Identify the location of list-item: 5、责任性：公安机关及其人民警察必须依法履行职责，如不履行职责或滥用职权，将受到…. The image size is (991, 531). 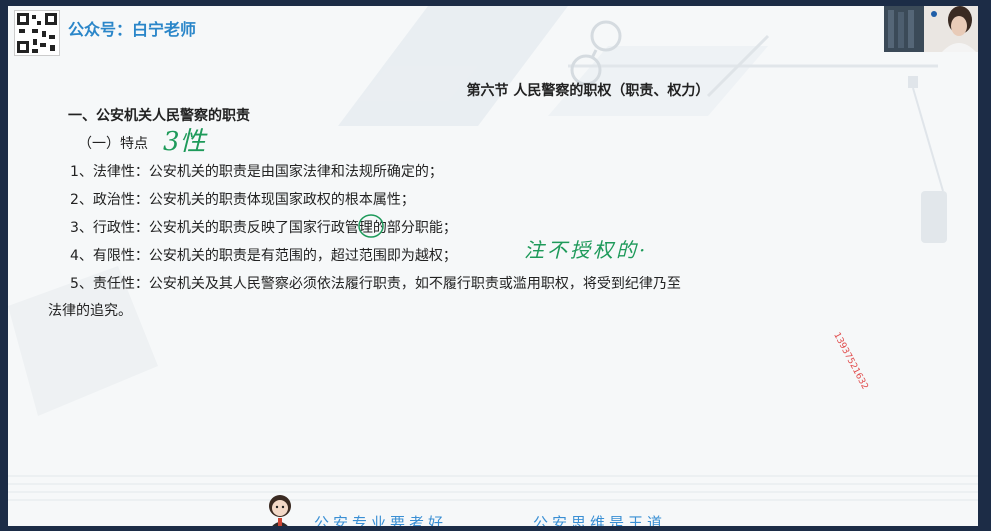
(375, 284).